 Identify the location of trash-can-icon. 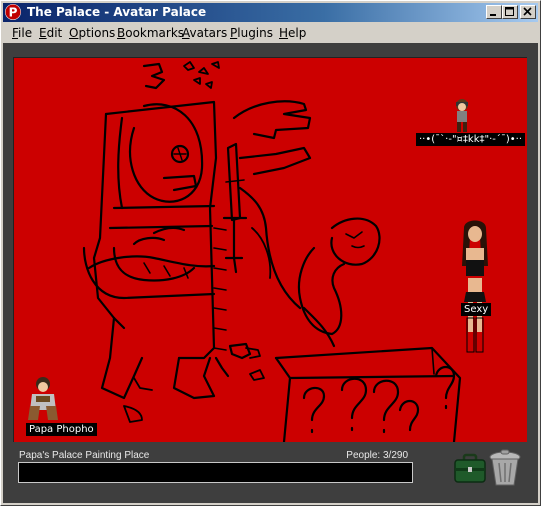
(505, 470).